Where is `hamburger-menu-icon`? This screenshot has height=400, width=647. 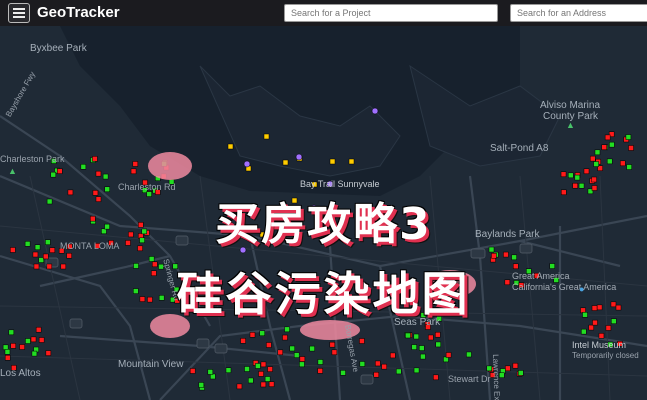 hamburger-menu-icon is located at coordinates (19, 13).